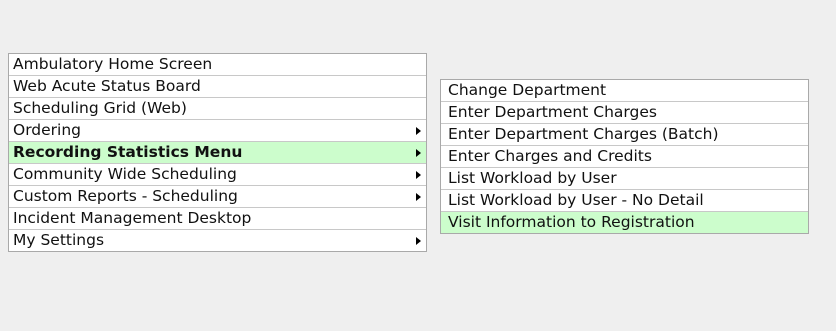  I want to click on submenu-item-enter-department-charges: Enter Department Charges, so click(624, 113).